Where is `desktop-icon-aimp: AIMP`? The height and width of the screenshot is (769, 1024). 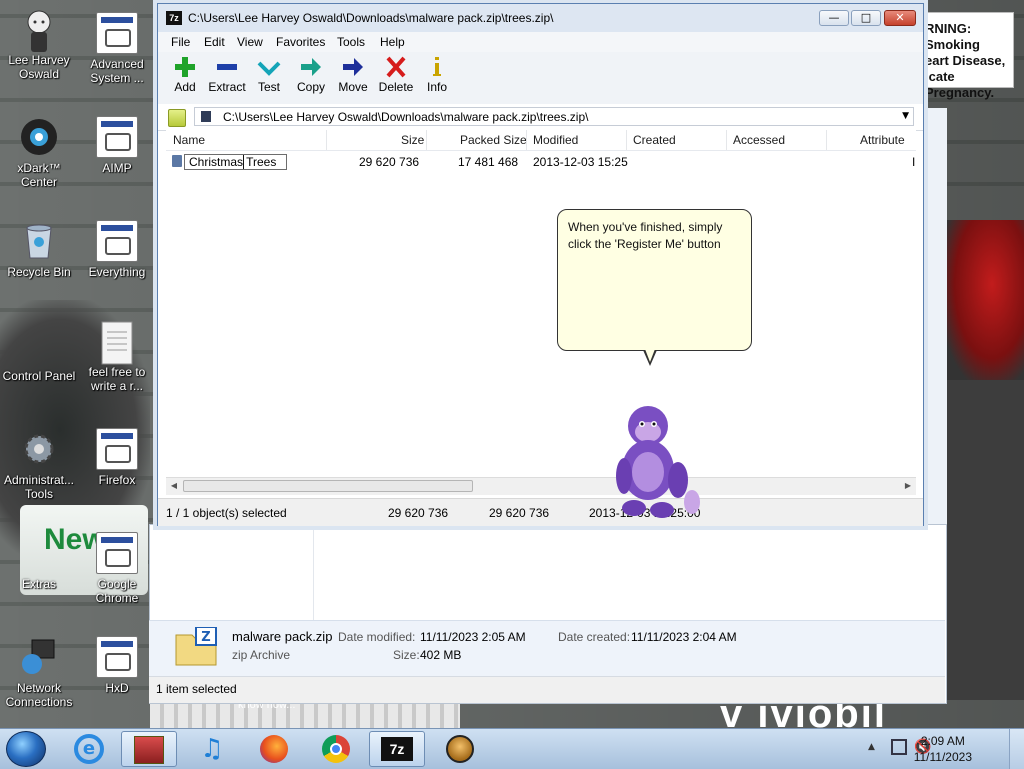 desktop-icon-aimp: AIMP is located at coordinates (117, 145).